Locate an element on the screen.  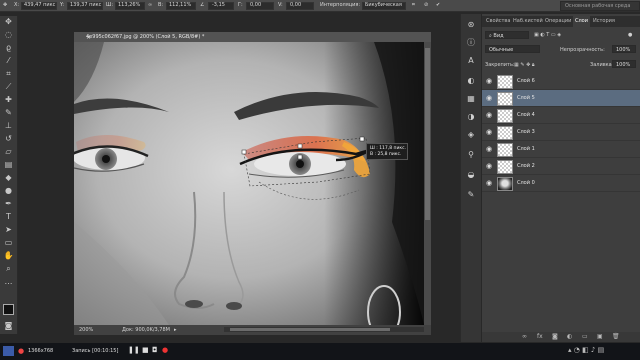
angle-value: -3,15 is located at coordinates (218, 5).